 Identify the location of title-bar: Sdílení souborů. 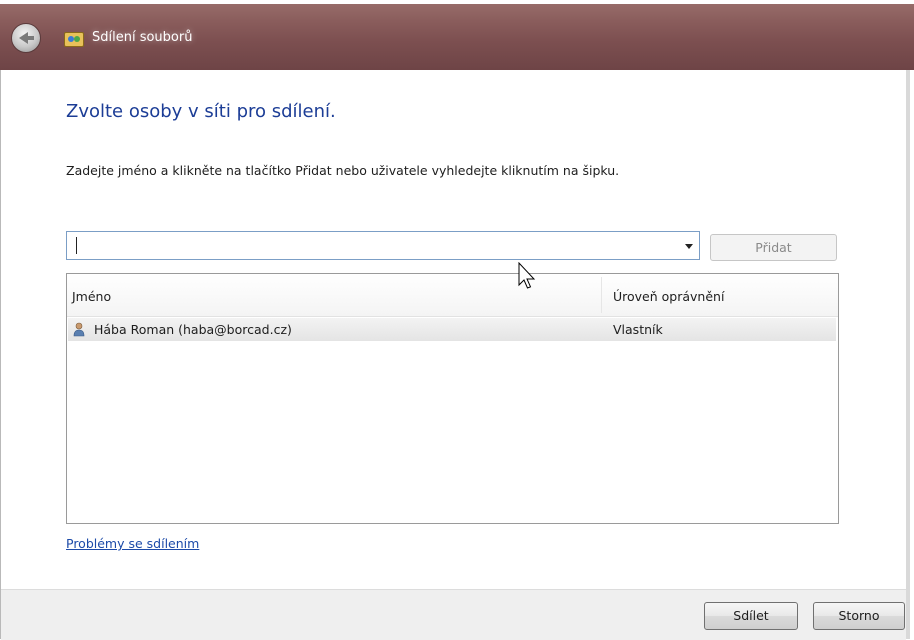
(457, 35).